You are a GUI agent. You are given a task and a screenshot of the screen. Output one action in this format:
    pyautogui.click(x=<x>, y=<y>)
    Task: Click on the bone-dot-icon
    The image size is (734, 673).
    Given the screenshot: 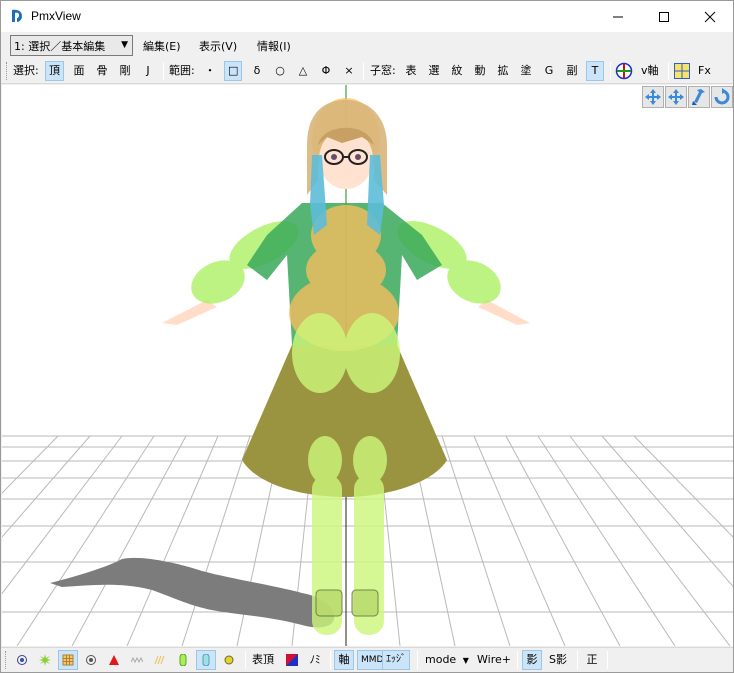 What is the action you would take?
    pyautogui.click(x=91, y=660)
    